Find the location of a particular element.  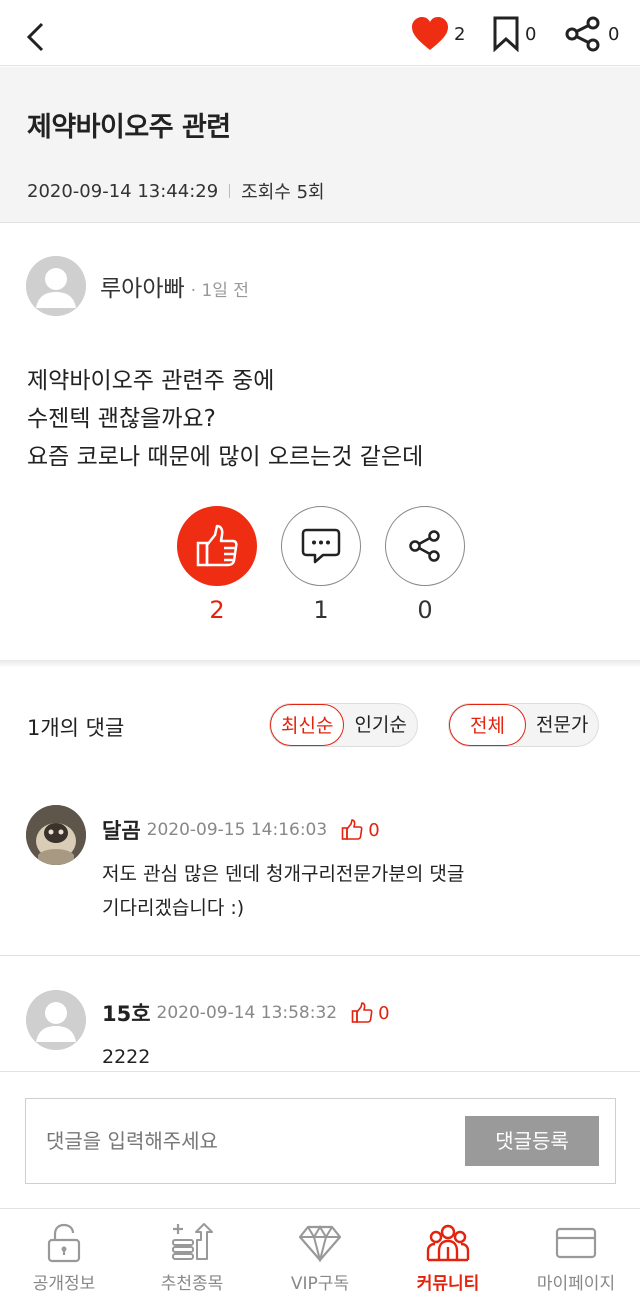

share-reaction: 0 is located at coordinates (425, 565).